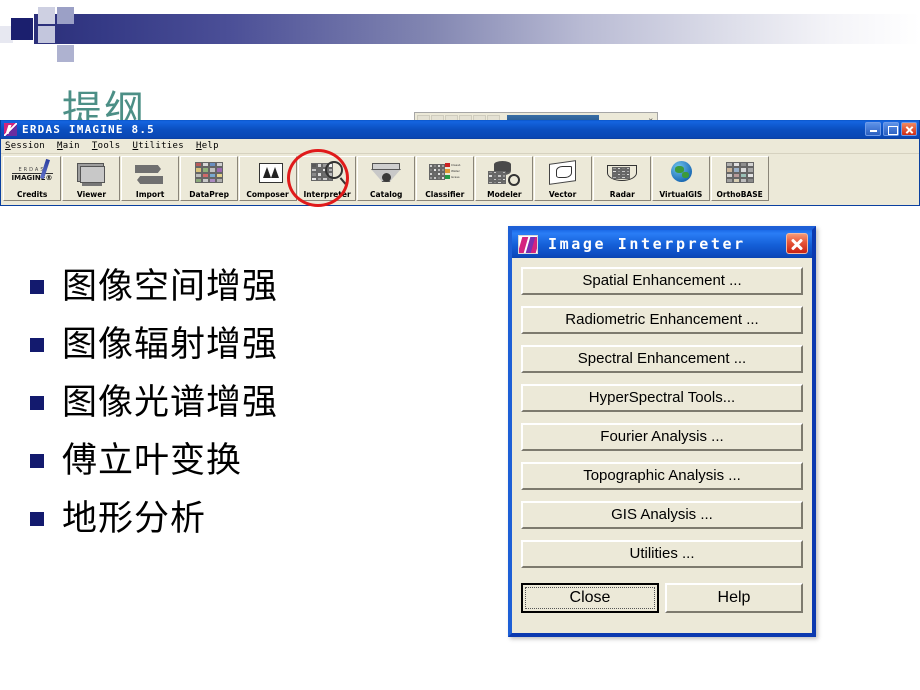  I want to click on toolbar-button-label: OrthoBASE, so click(740, 194).